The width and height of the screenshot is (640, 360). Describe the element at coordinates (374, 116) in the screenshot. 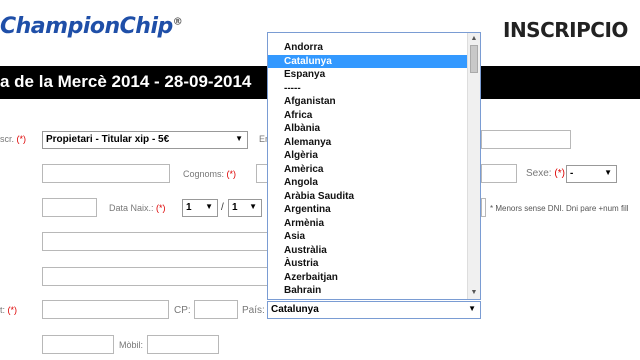

I see `country-option: Africa` at that location.